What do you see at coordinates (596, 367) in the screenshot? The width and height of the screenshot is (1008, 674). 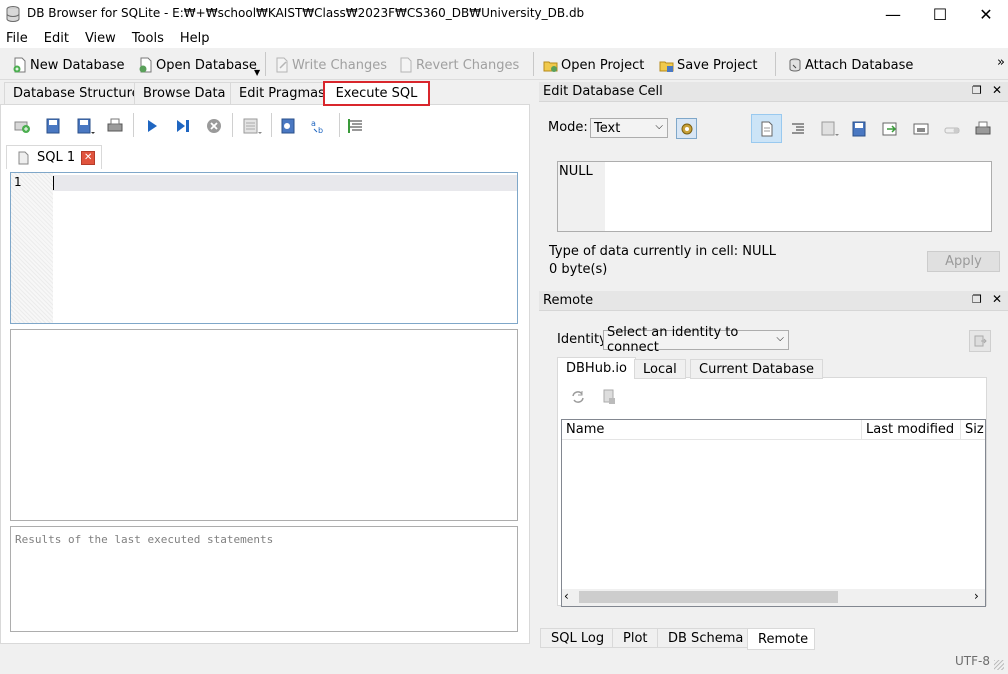 I see `tab-dbhub-io: DBHub.io` at bounding box center [596, 367].